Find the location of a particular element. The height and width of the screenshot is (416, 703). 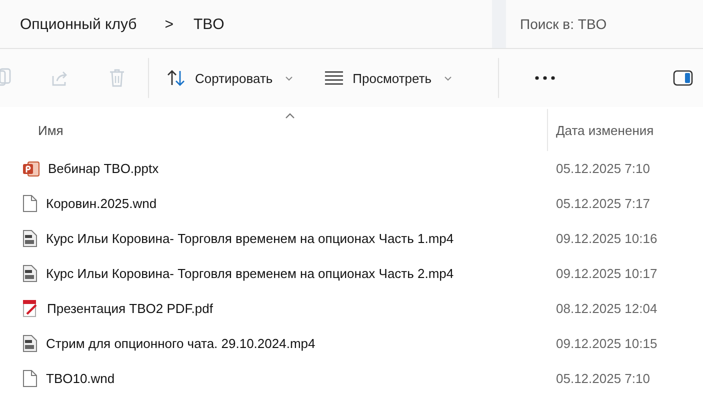

sort-caret-icon is located at coordinates (290, 116).